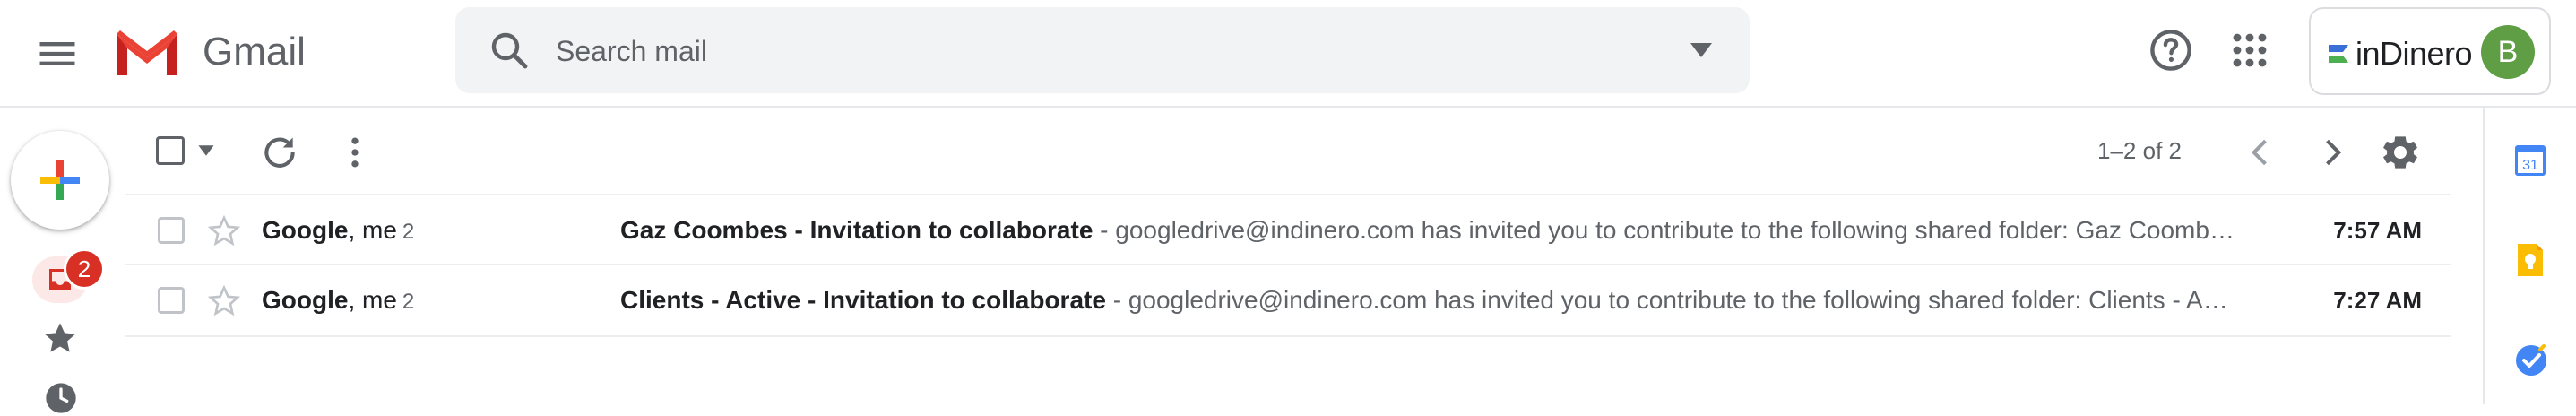 Image resolution: width=2576 pixels, height=416 pixels. I want to click on settings-gear-icon, so click(2400, 152).